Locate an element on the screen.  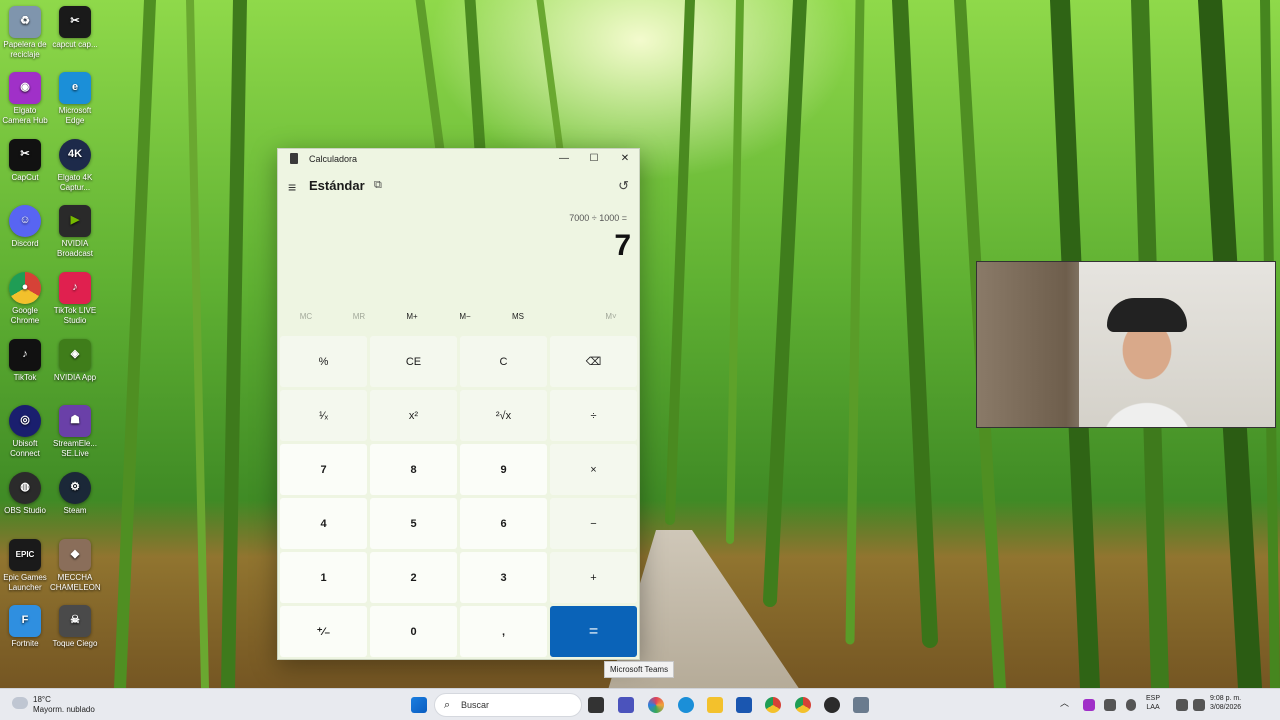
webcam-person-cap is located at coordinates (1147, 315).